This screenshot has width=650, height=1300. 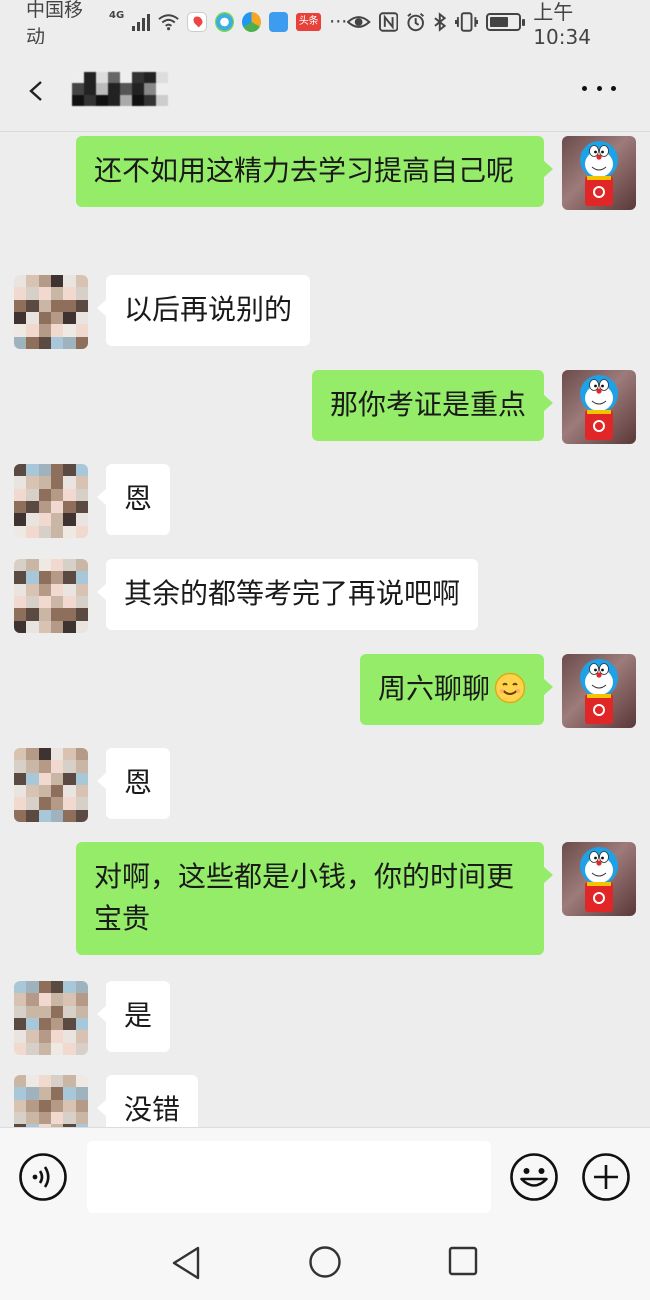 I want to click on status-bar: 中国移动 4G 头条 ··· 上午10:34, so click(x=325, y=24).